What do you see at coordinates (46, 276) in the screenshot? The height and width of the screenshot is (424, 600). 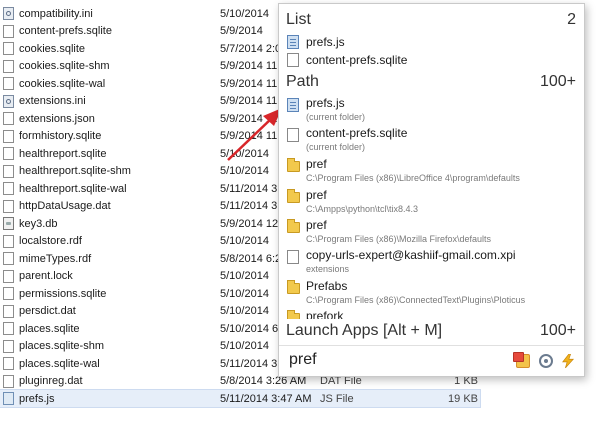 I see `file-name: parent.lock` at bounding box center [46, 276].